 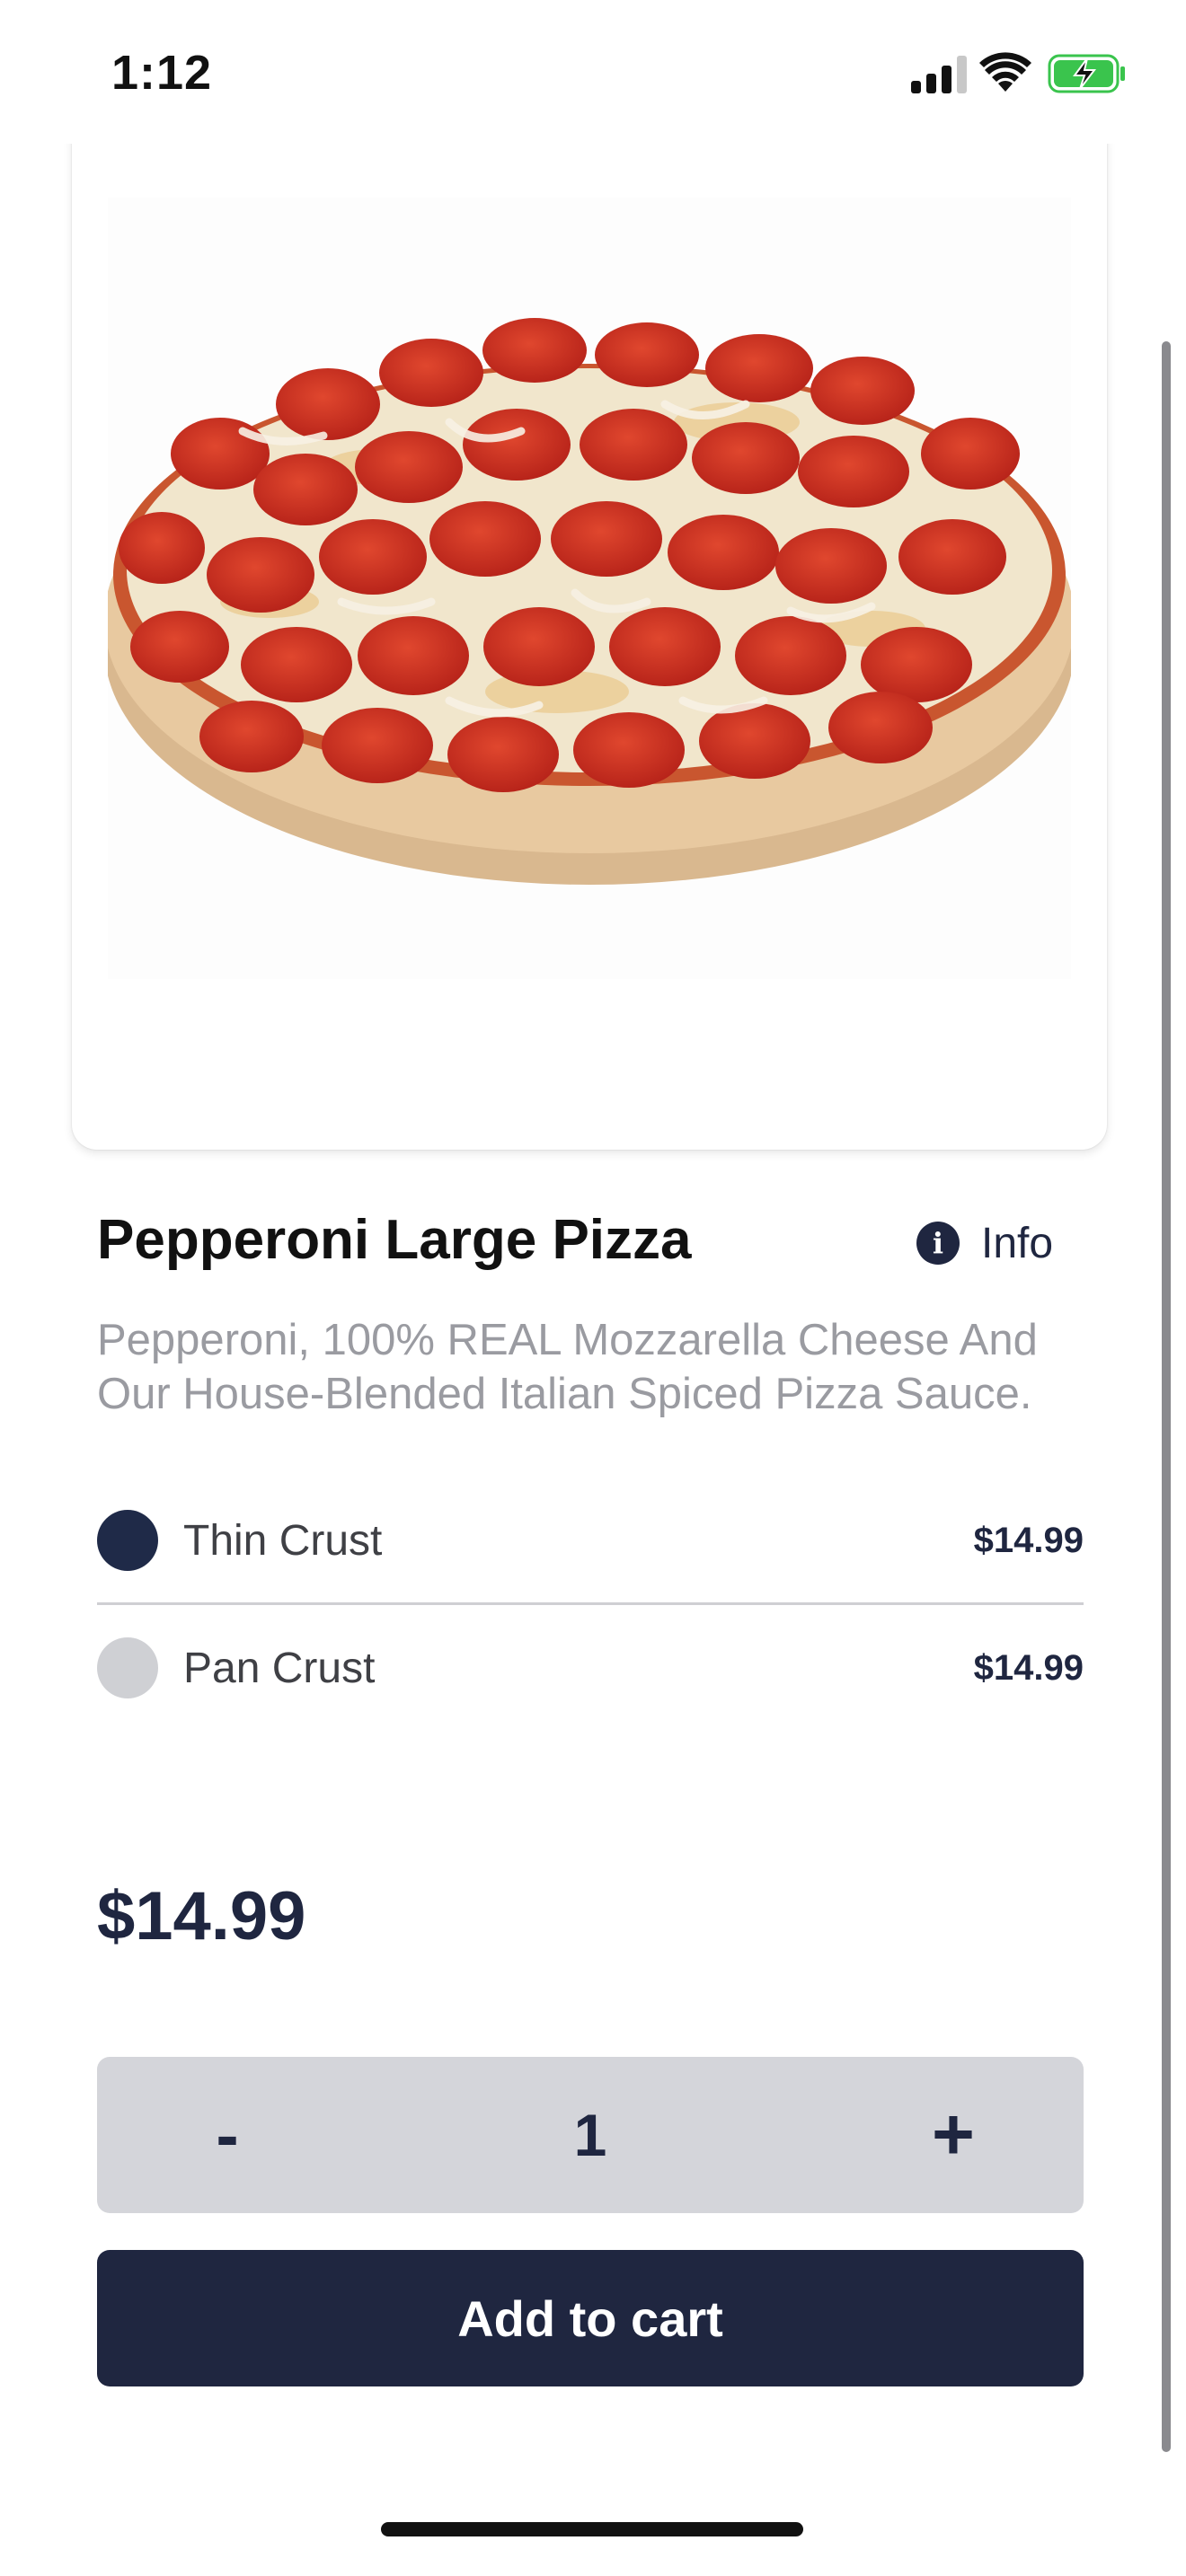 What do you see at coordinates (590, 1540) in the screenshot?
I see `option-thin-crust: Thin Crust $14.99` at bounding box center [590, 1540].